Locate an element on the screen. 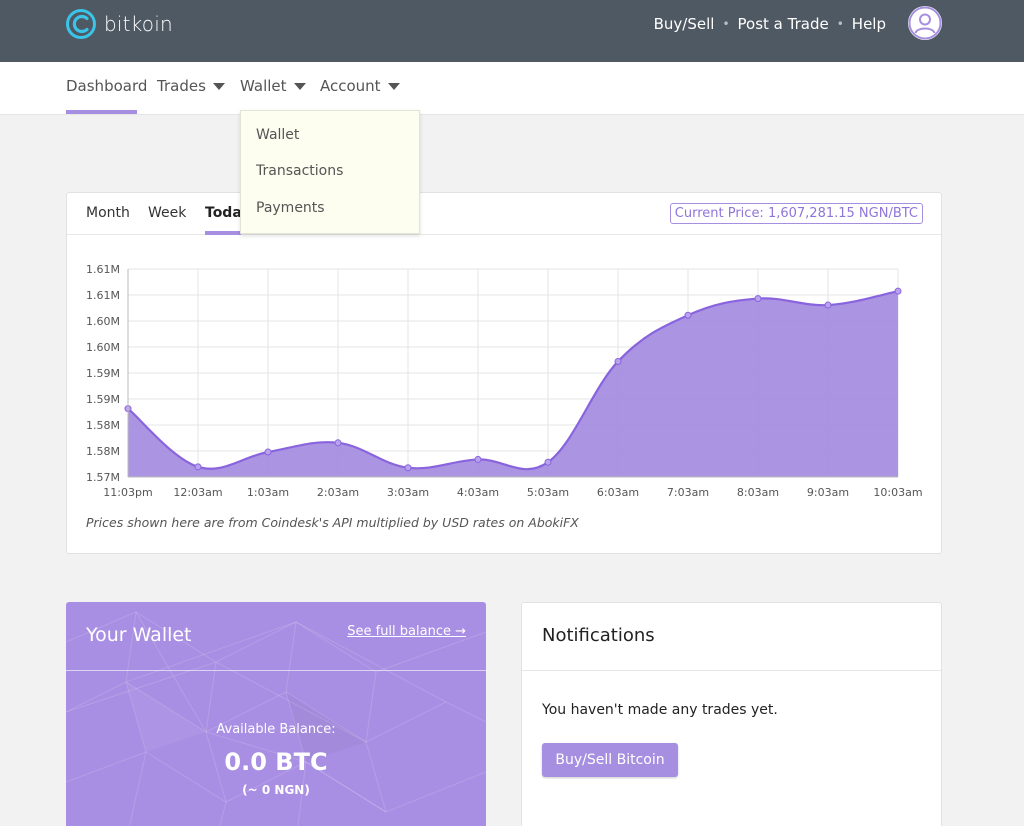  subnav-wallet: Wallet is located at coordinates (273, 86).